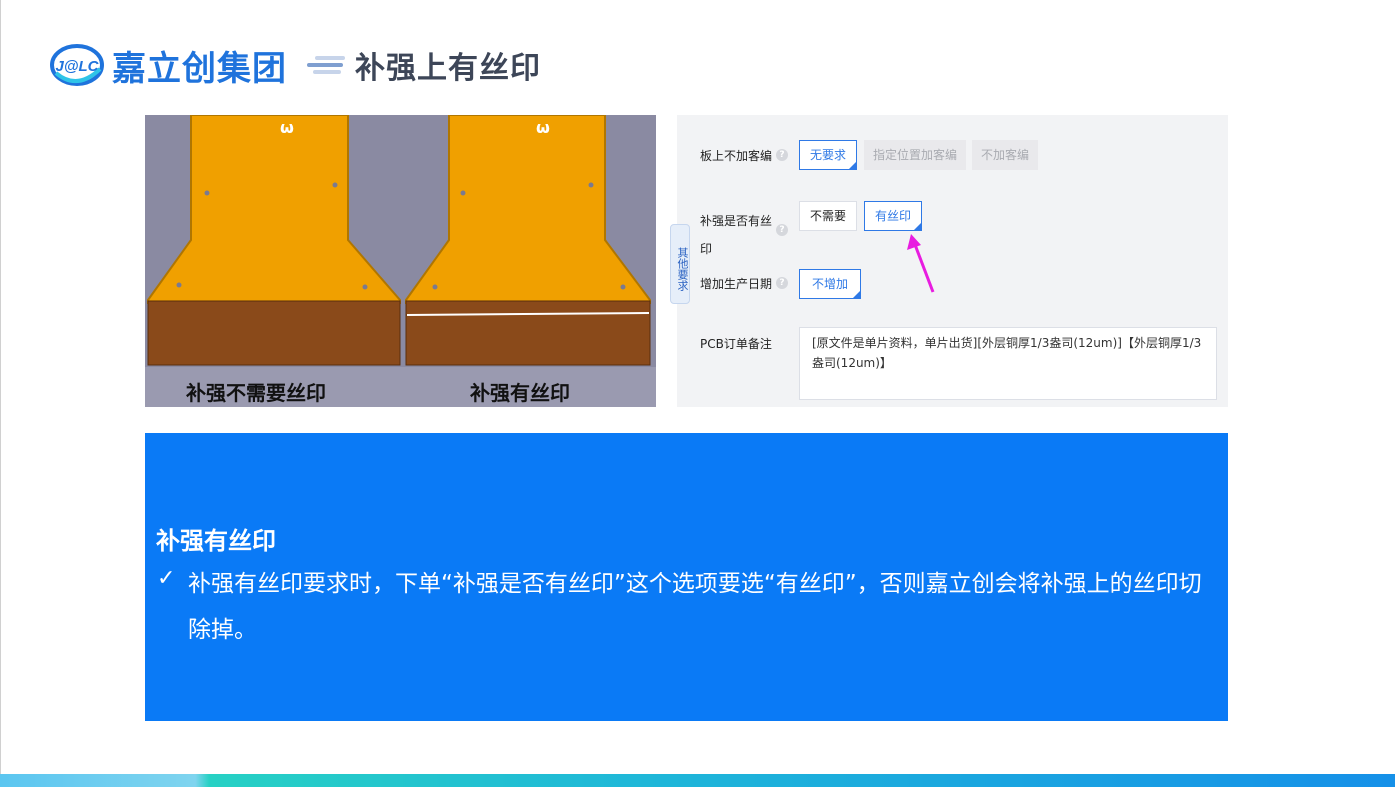 This screenshot has height=787, width=1395. What do you see at coordinates (893, 216) in the screenshot?
I see `option-has-silkscreen: 有丝印` at bounding box center [893, 216].